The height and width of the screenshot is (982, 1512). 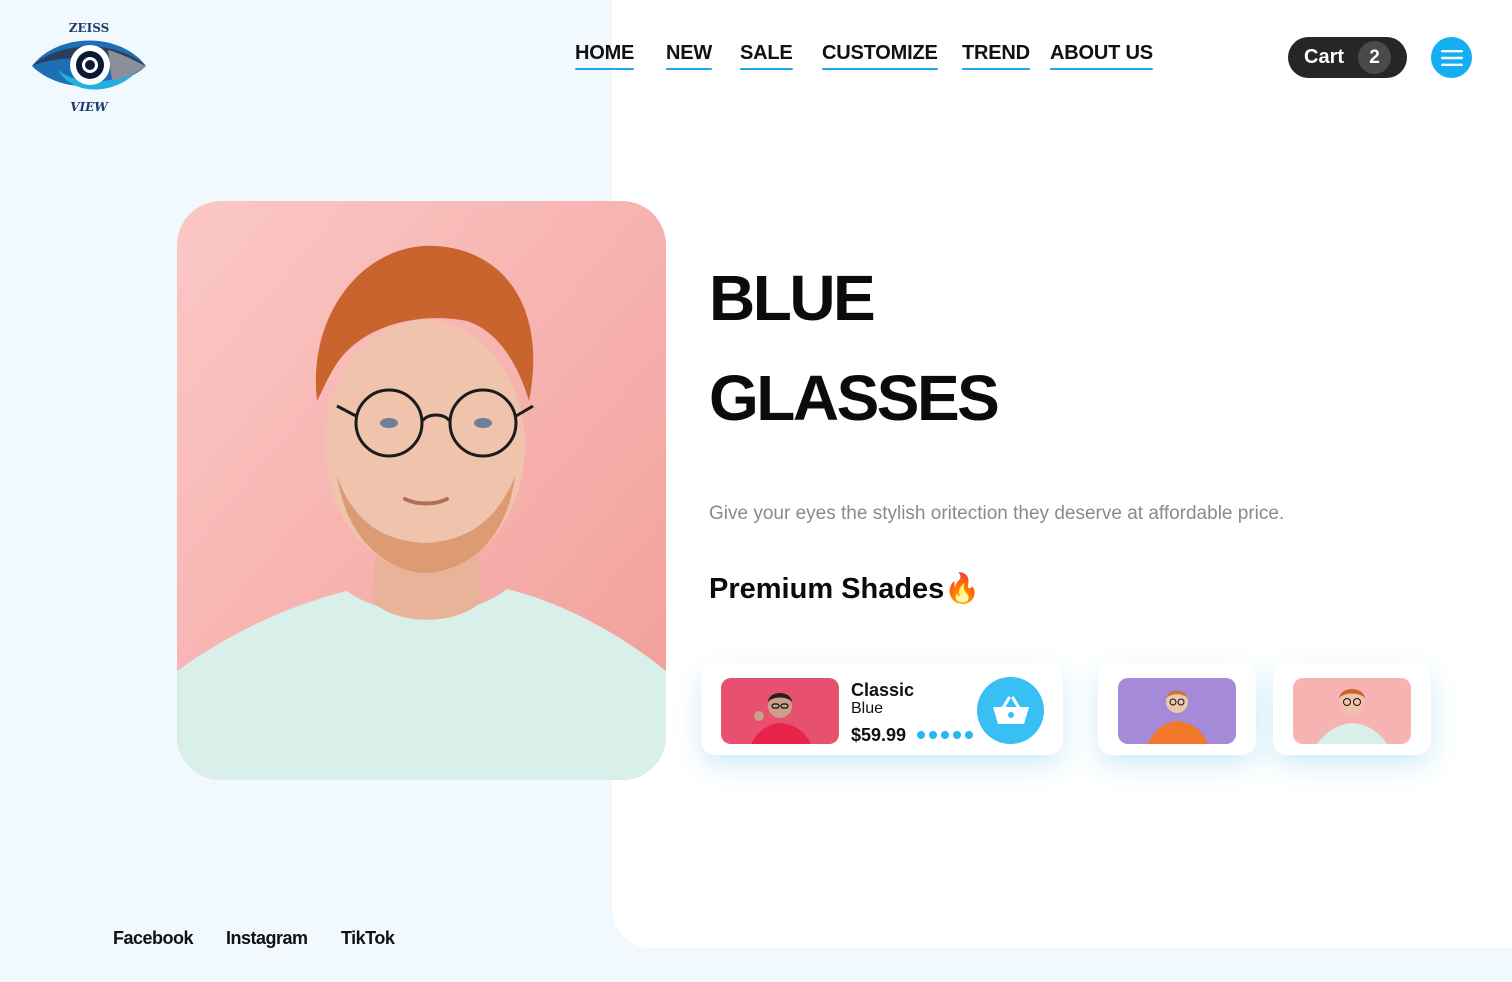 What do you see at coordinates (792, 298) in the screenshot?
I see `hero-title-line-1: BLUE` at bounding box center [792, 298].